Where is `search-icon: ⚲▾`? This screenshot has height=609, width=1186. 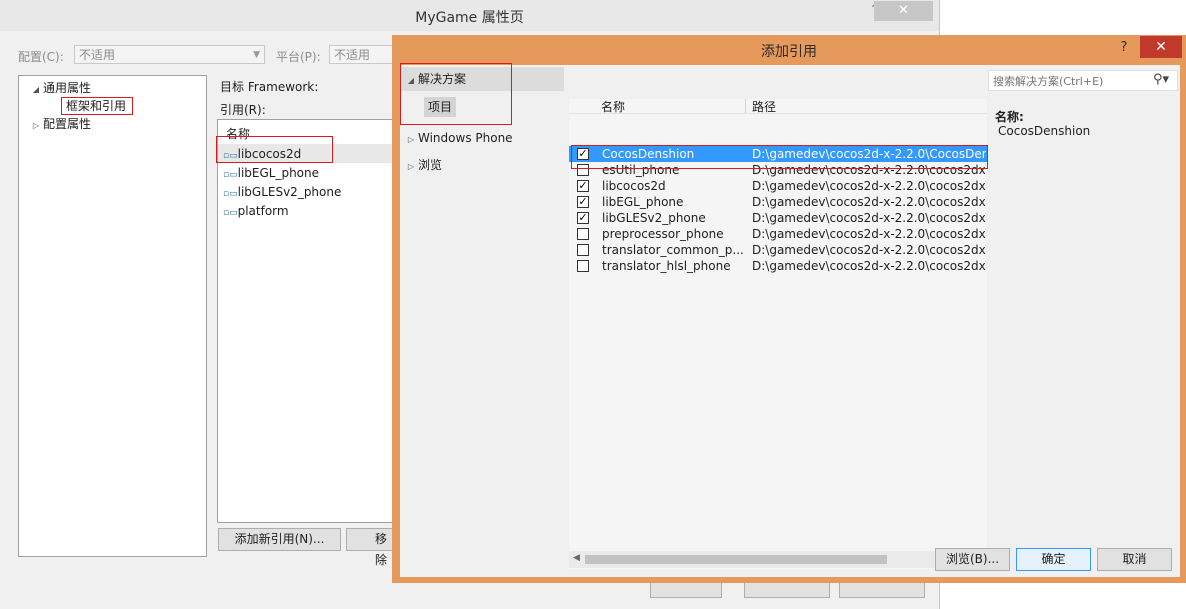 search-icon: ⚲▾ is located at coordinates (1161, 79).